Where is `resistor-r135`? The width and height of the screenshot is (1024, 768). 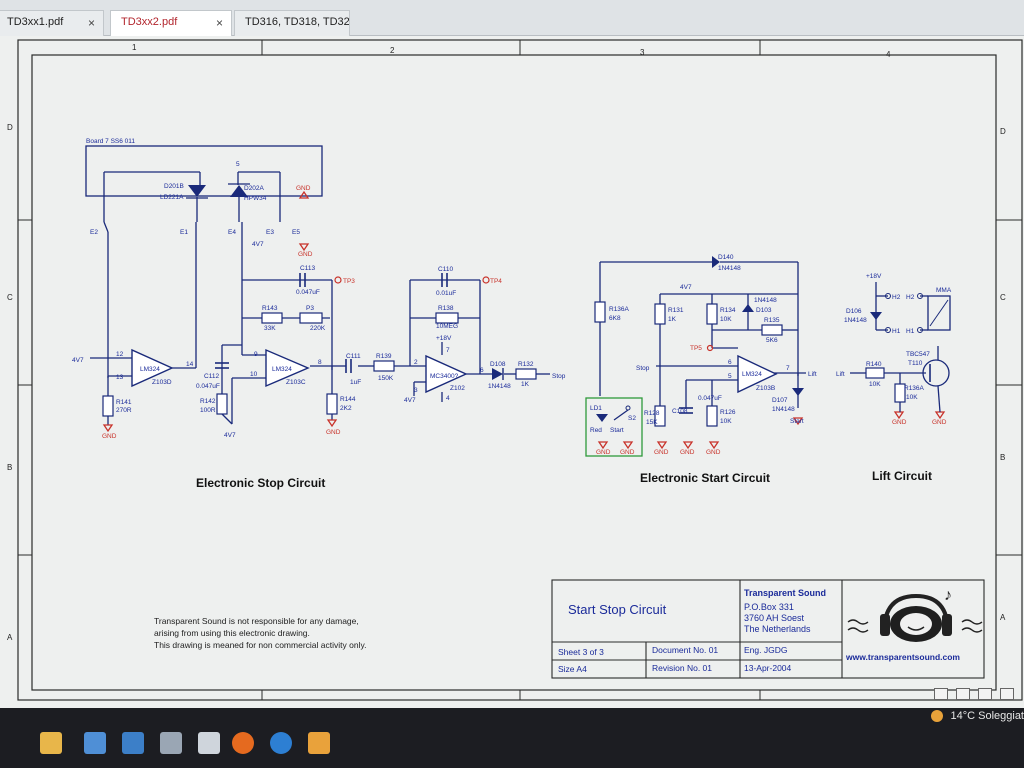 resistor-r135 is located at coordinates (772, 330).